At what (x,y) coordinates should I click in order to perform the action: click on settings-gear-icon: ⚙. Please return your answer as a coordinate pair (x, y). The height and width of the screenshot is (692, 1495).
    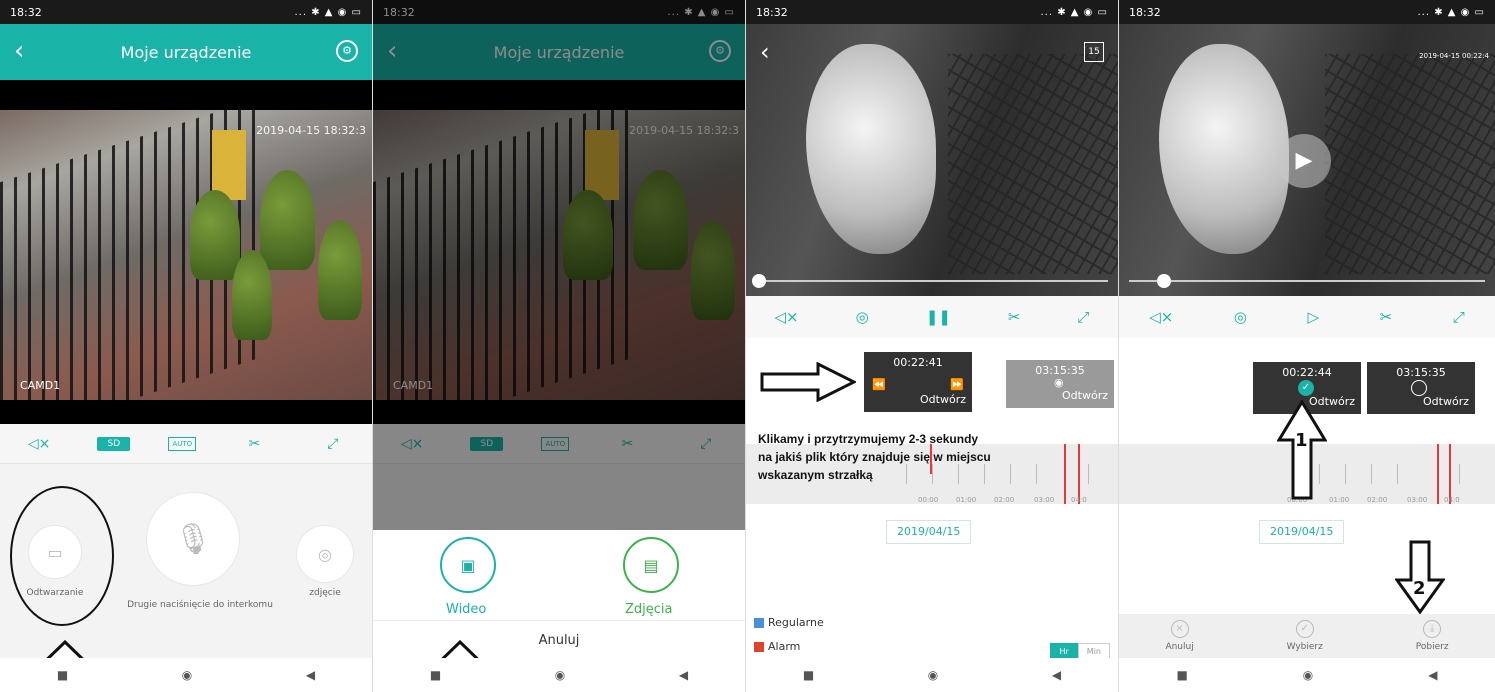
    Looking at the image, I should click on (347, 51).